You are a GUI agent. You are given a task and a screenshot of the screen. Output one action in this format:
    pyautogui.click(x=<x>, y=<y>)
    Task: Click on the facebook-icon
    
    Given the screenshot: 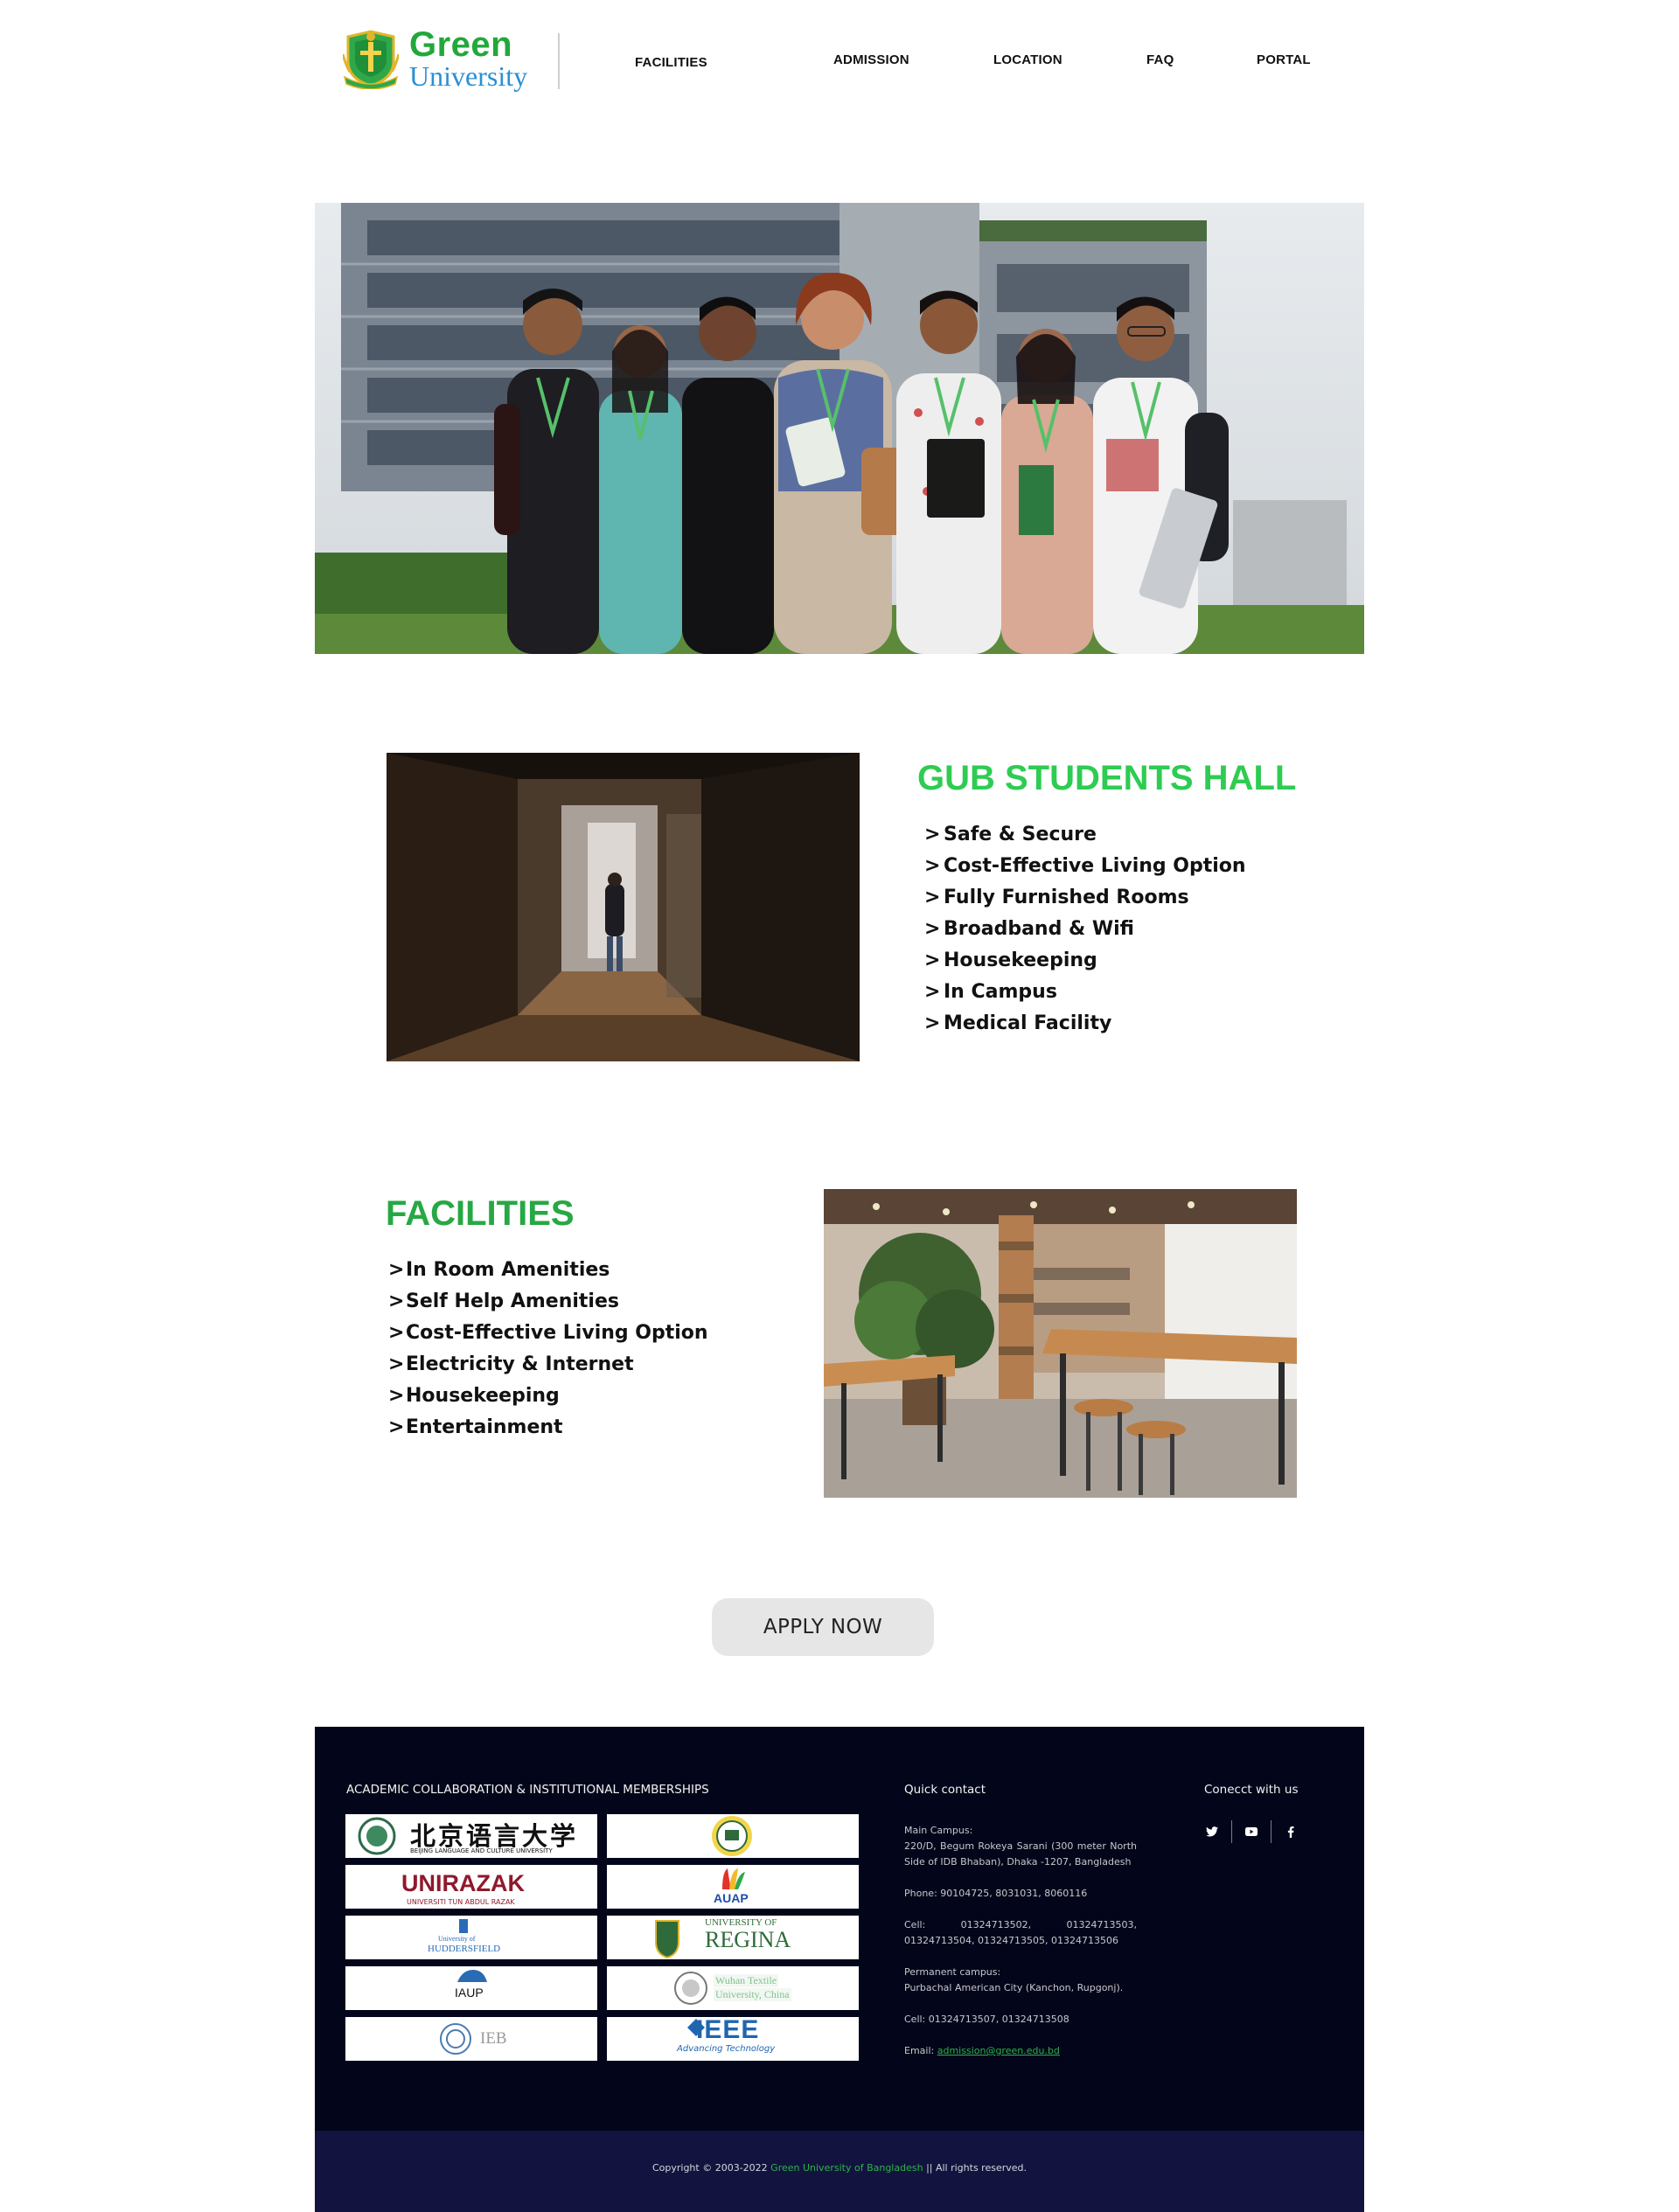 What is the action you would take?
    pyautogui.click(x=1290, y=1831)
    